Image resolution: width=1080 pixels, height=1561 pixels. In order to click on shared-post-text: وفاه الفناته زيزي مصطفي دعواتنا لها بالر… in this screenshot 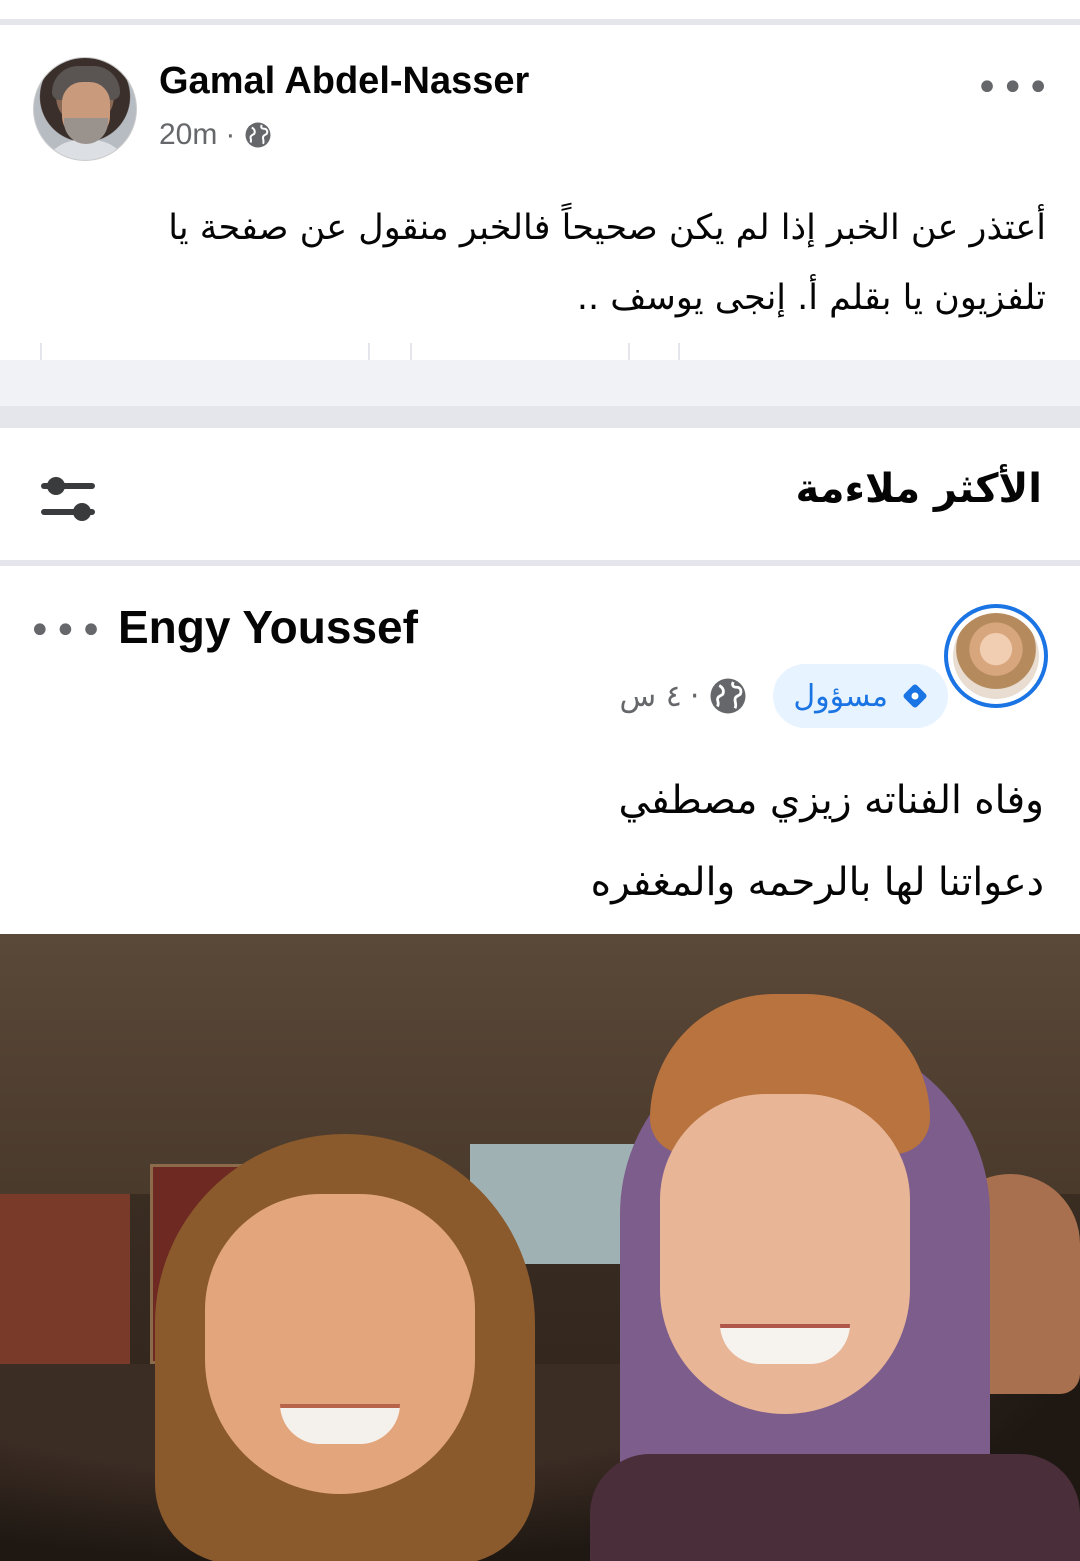, I will do `click(564, 842)`.